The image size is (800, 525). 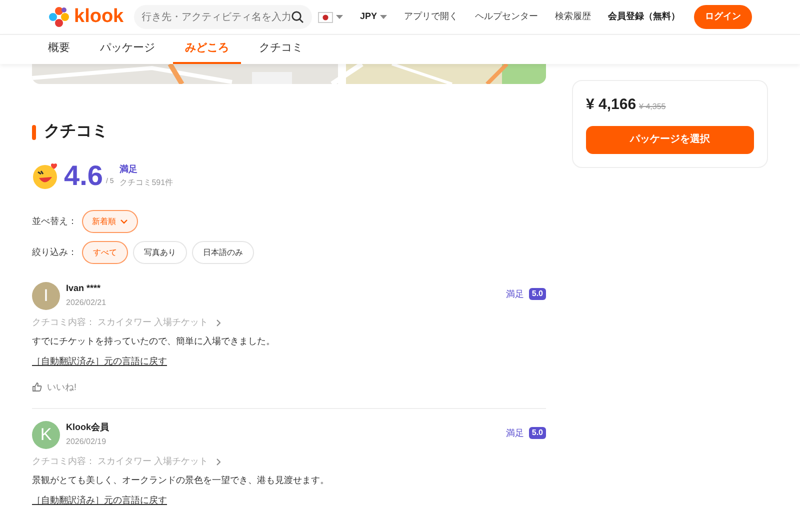 What do you see at coordinates (87, 442) in the screenshot?
I see `review-date: 2026/02/19` at bounding box center [87, 442].